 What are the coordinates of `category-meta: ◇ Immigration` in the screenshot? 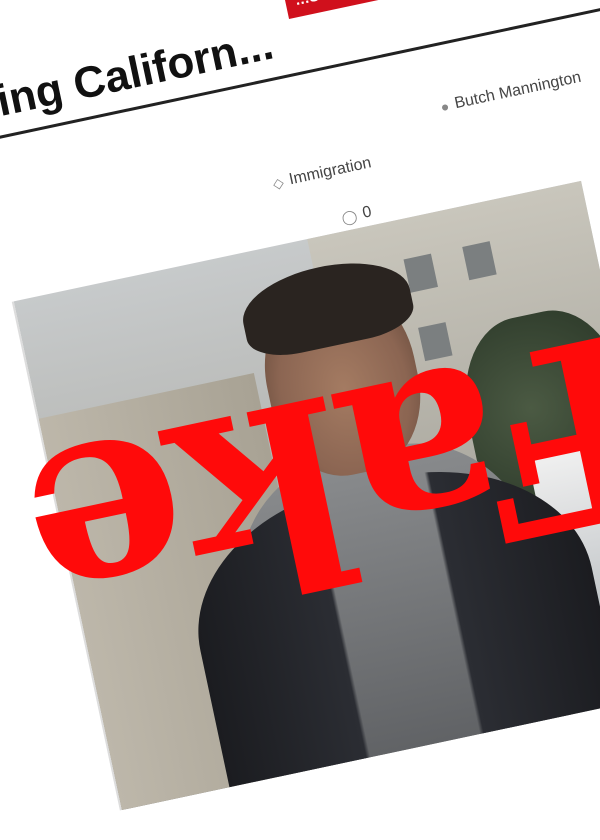 It's located at (322, 173).